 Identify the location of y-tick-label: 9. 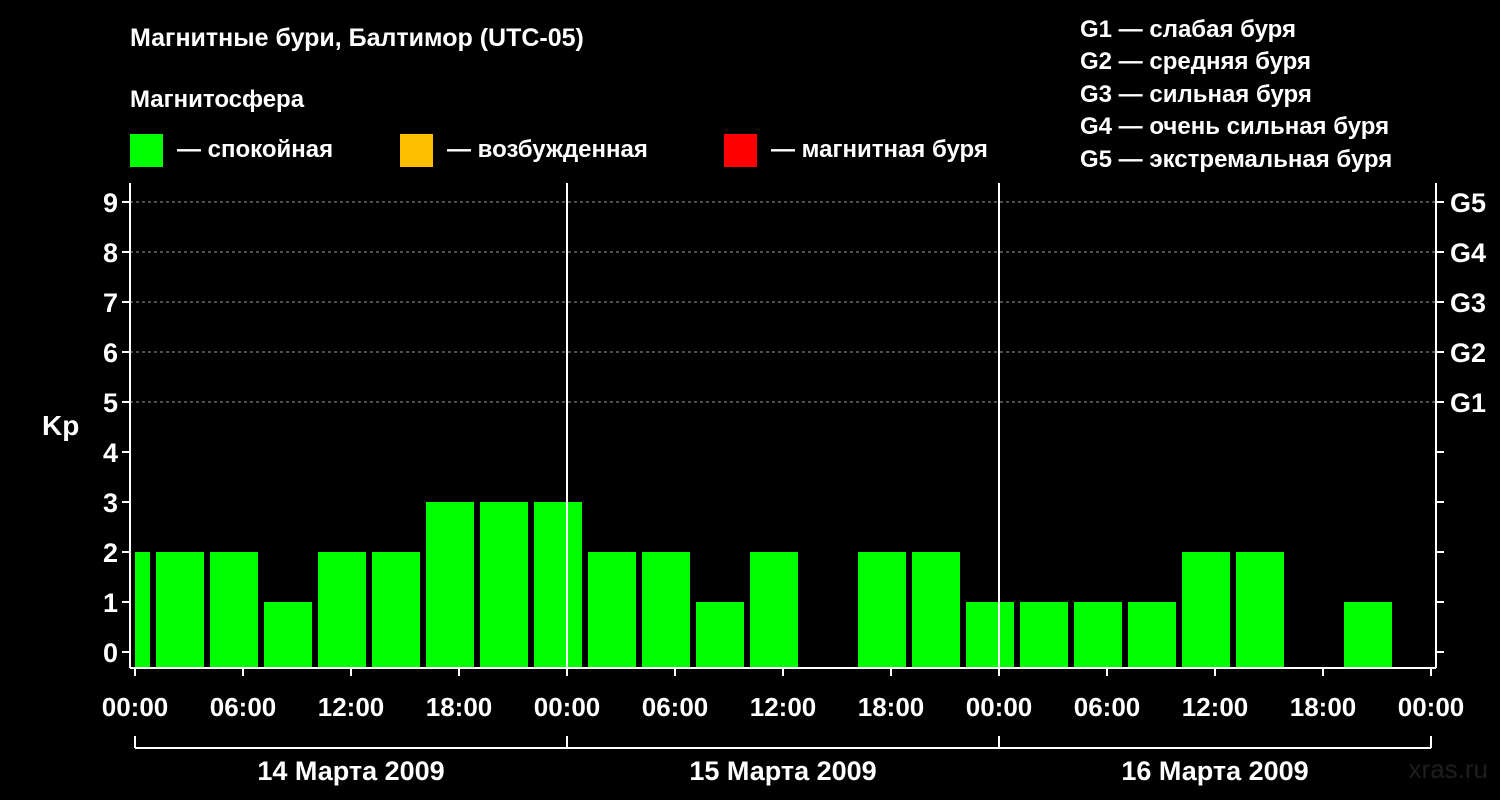
(110, 203).